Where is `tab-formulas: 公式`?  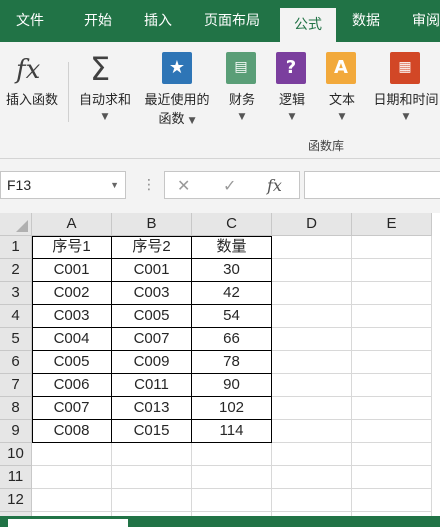
tab-formulas: 公式 is located at coordinates (308, 25).